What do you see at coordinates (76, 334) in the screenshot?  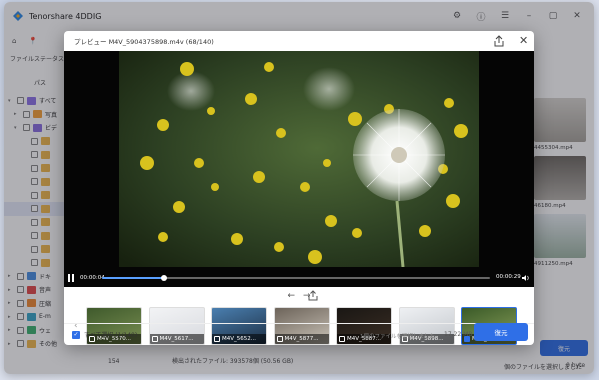 I see `checkbox-checked-icon: ✓` at bounding box center [76, 334].